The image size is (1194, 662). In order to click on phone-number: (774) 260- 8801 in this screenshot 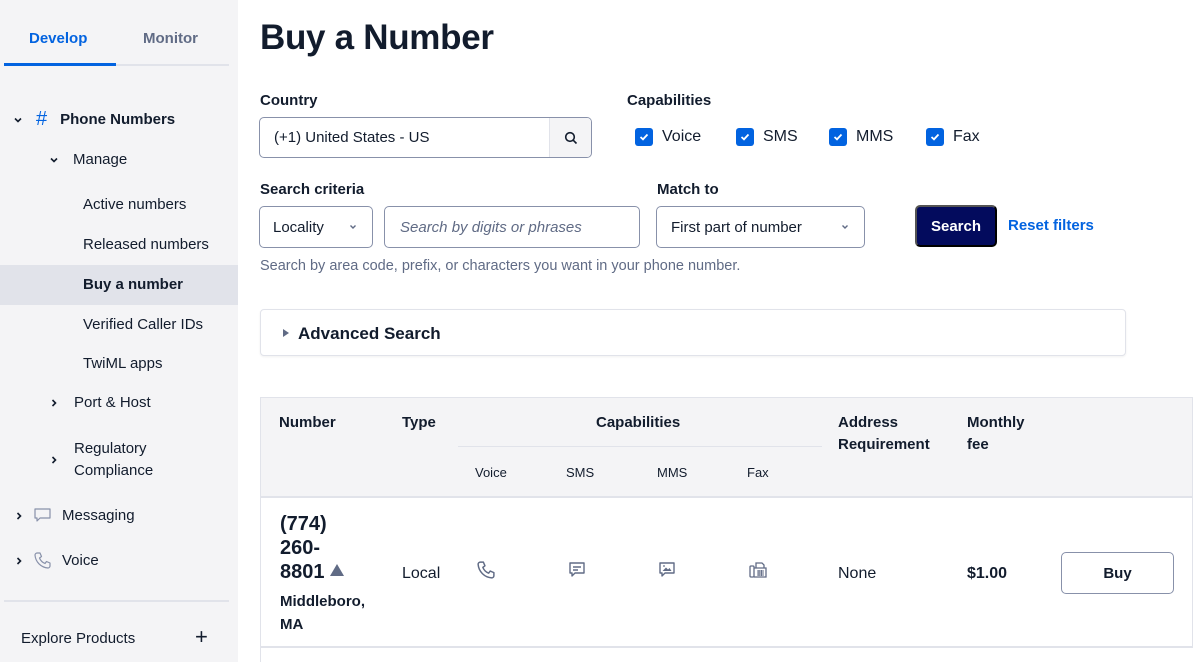, I will do `click(330, 548)`.